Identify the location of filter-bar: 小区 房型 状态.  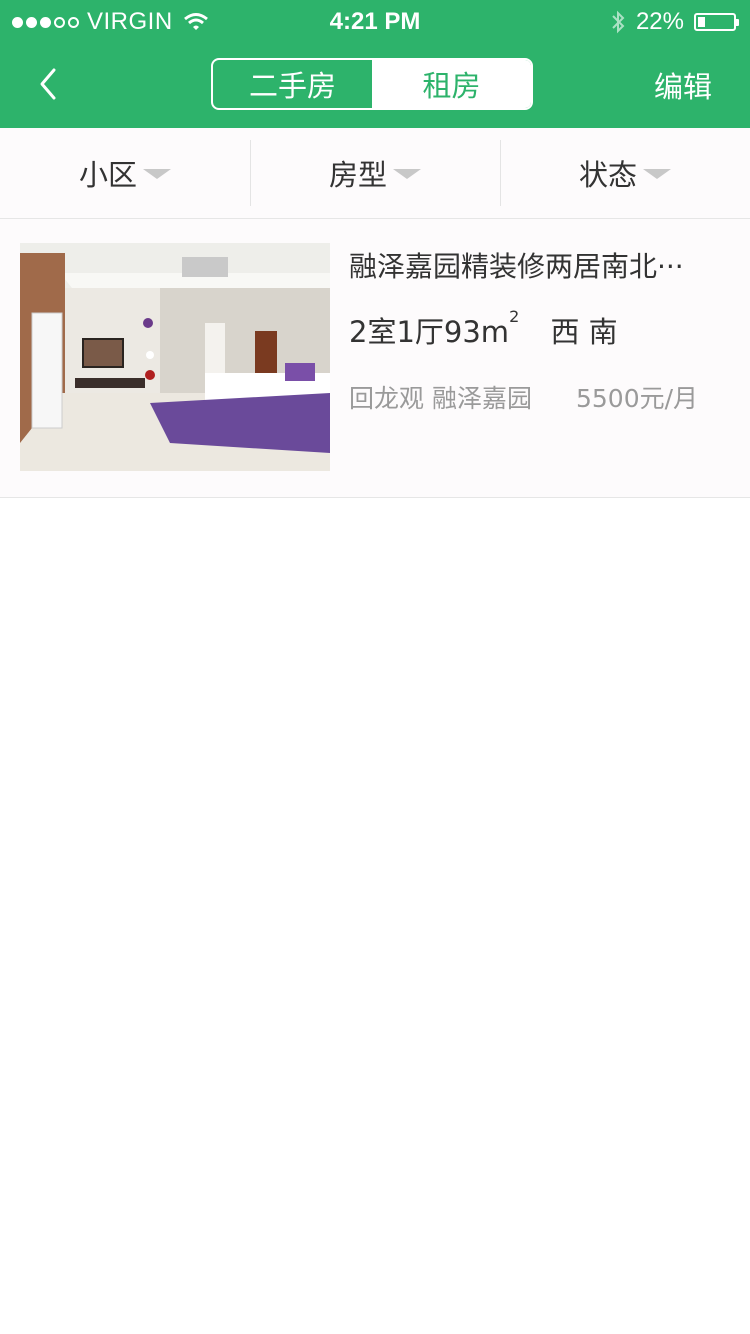
(375, 173).